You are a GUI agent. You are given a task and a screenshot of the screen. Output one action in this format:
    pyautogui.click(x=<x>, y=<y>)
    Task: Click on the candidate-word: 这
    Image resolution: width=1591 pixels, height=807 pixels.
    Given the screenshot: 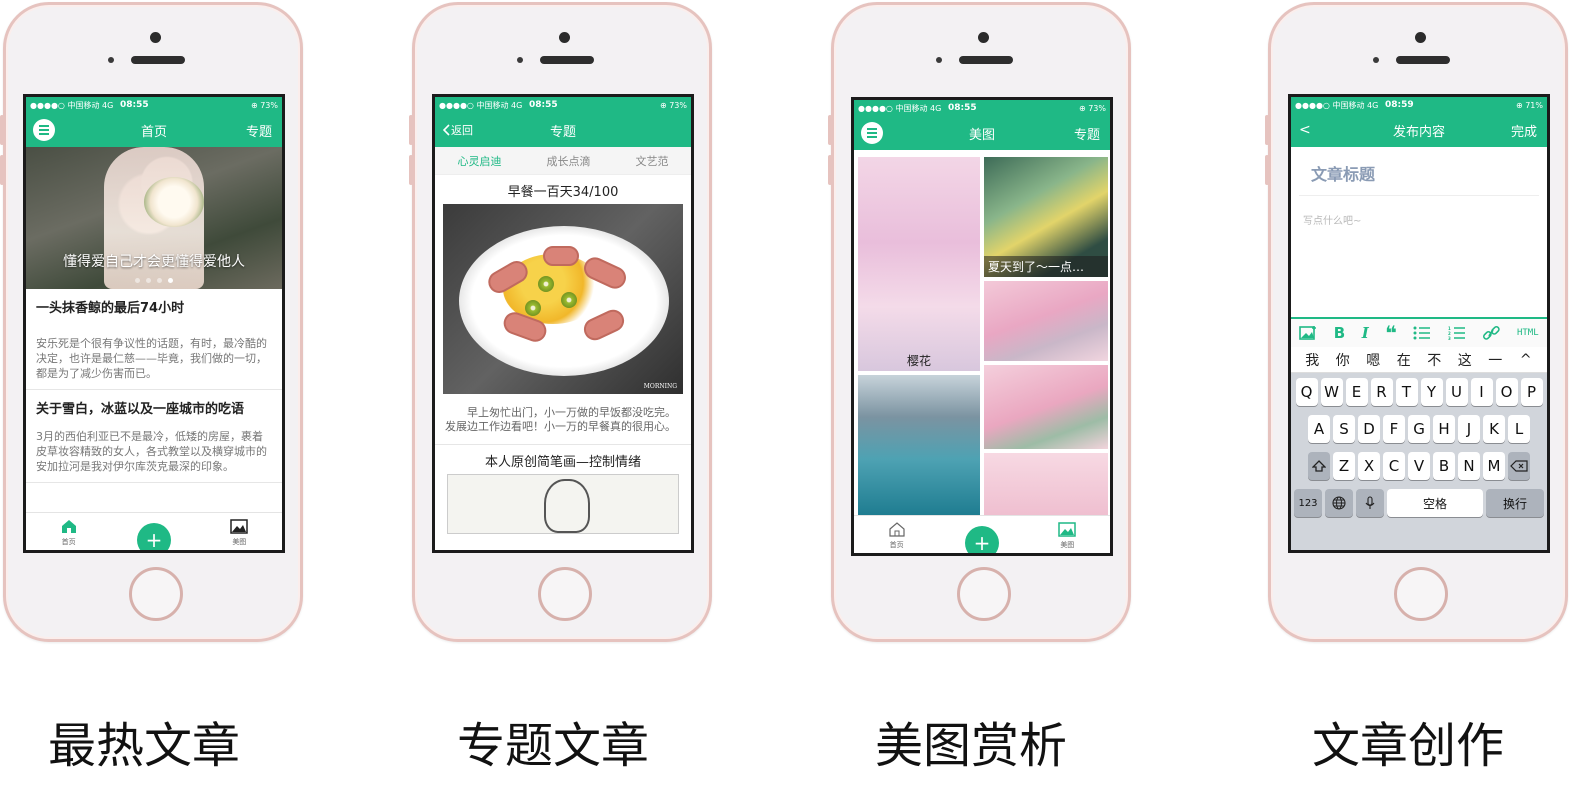 What is the action you would take?
    pyautogui.click(x=1465, y=360)
    